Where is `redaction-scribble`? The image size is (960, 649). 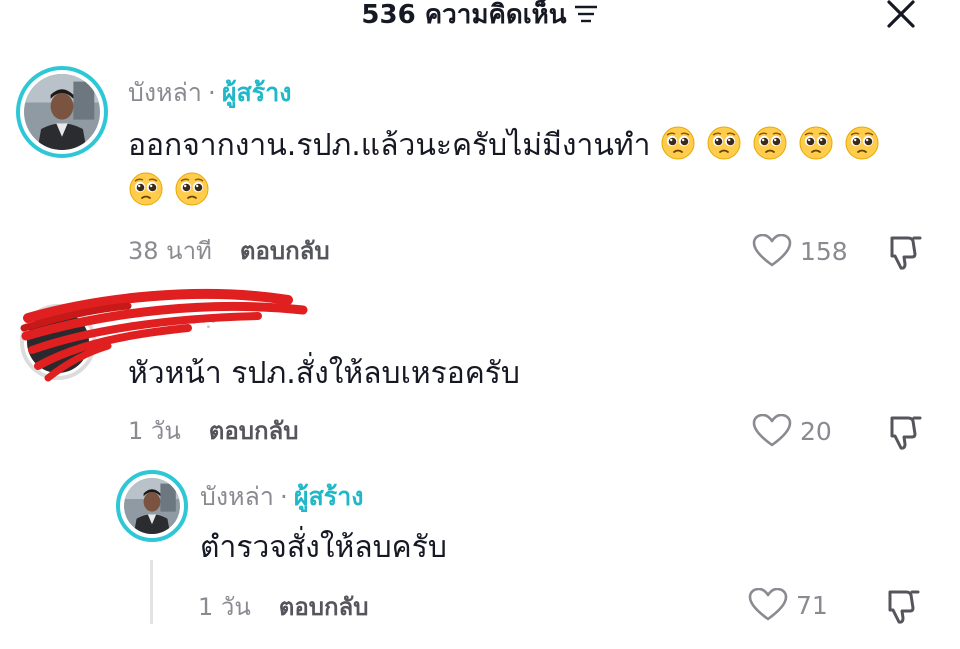
redaction-scribble is located at coordinates (164, 335).